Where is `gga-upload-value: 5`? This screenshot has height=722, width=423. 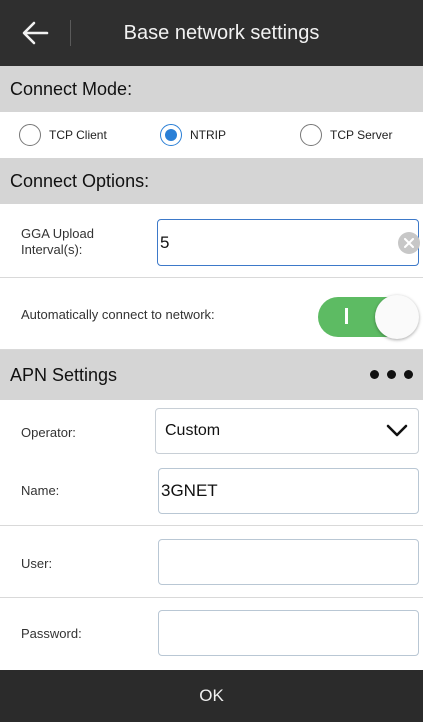 gga-upload-value: 5 is located at coordinates (165, 242).